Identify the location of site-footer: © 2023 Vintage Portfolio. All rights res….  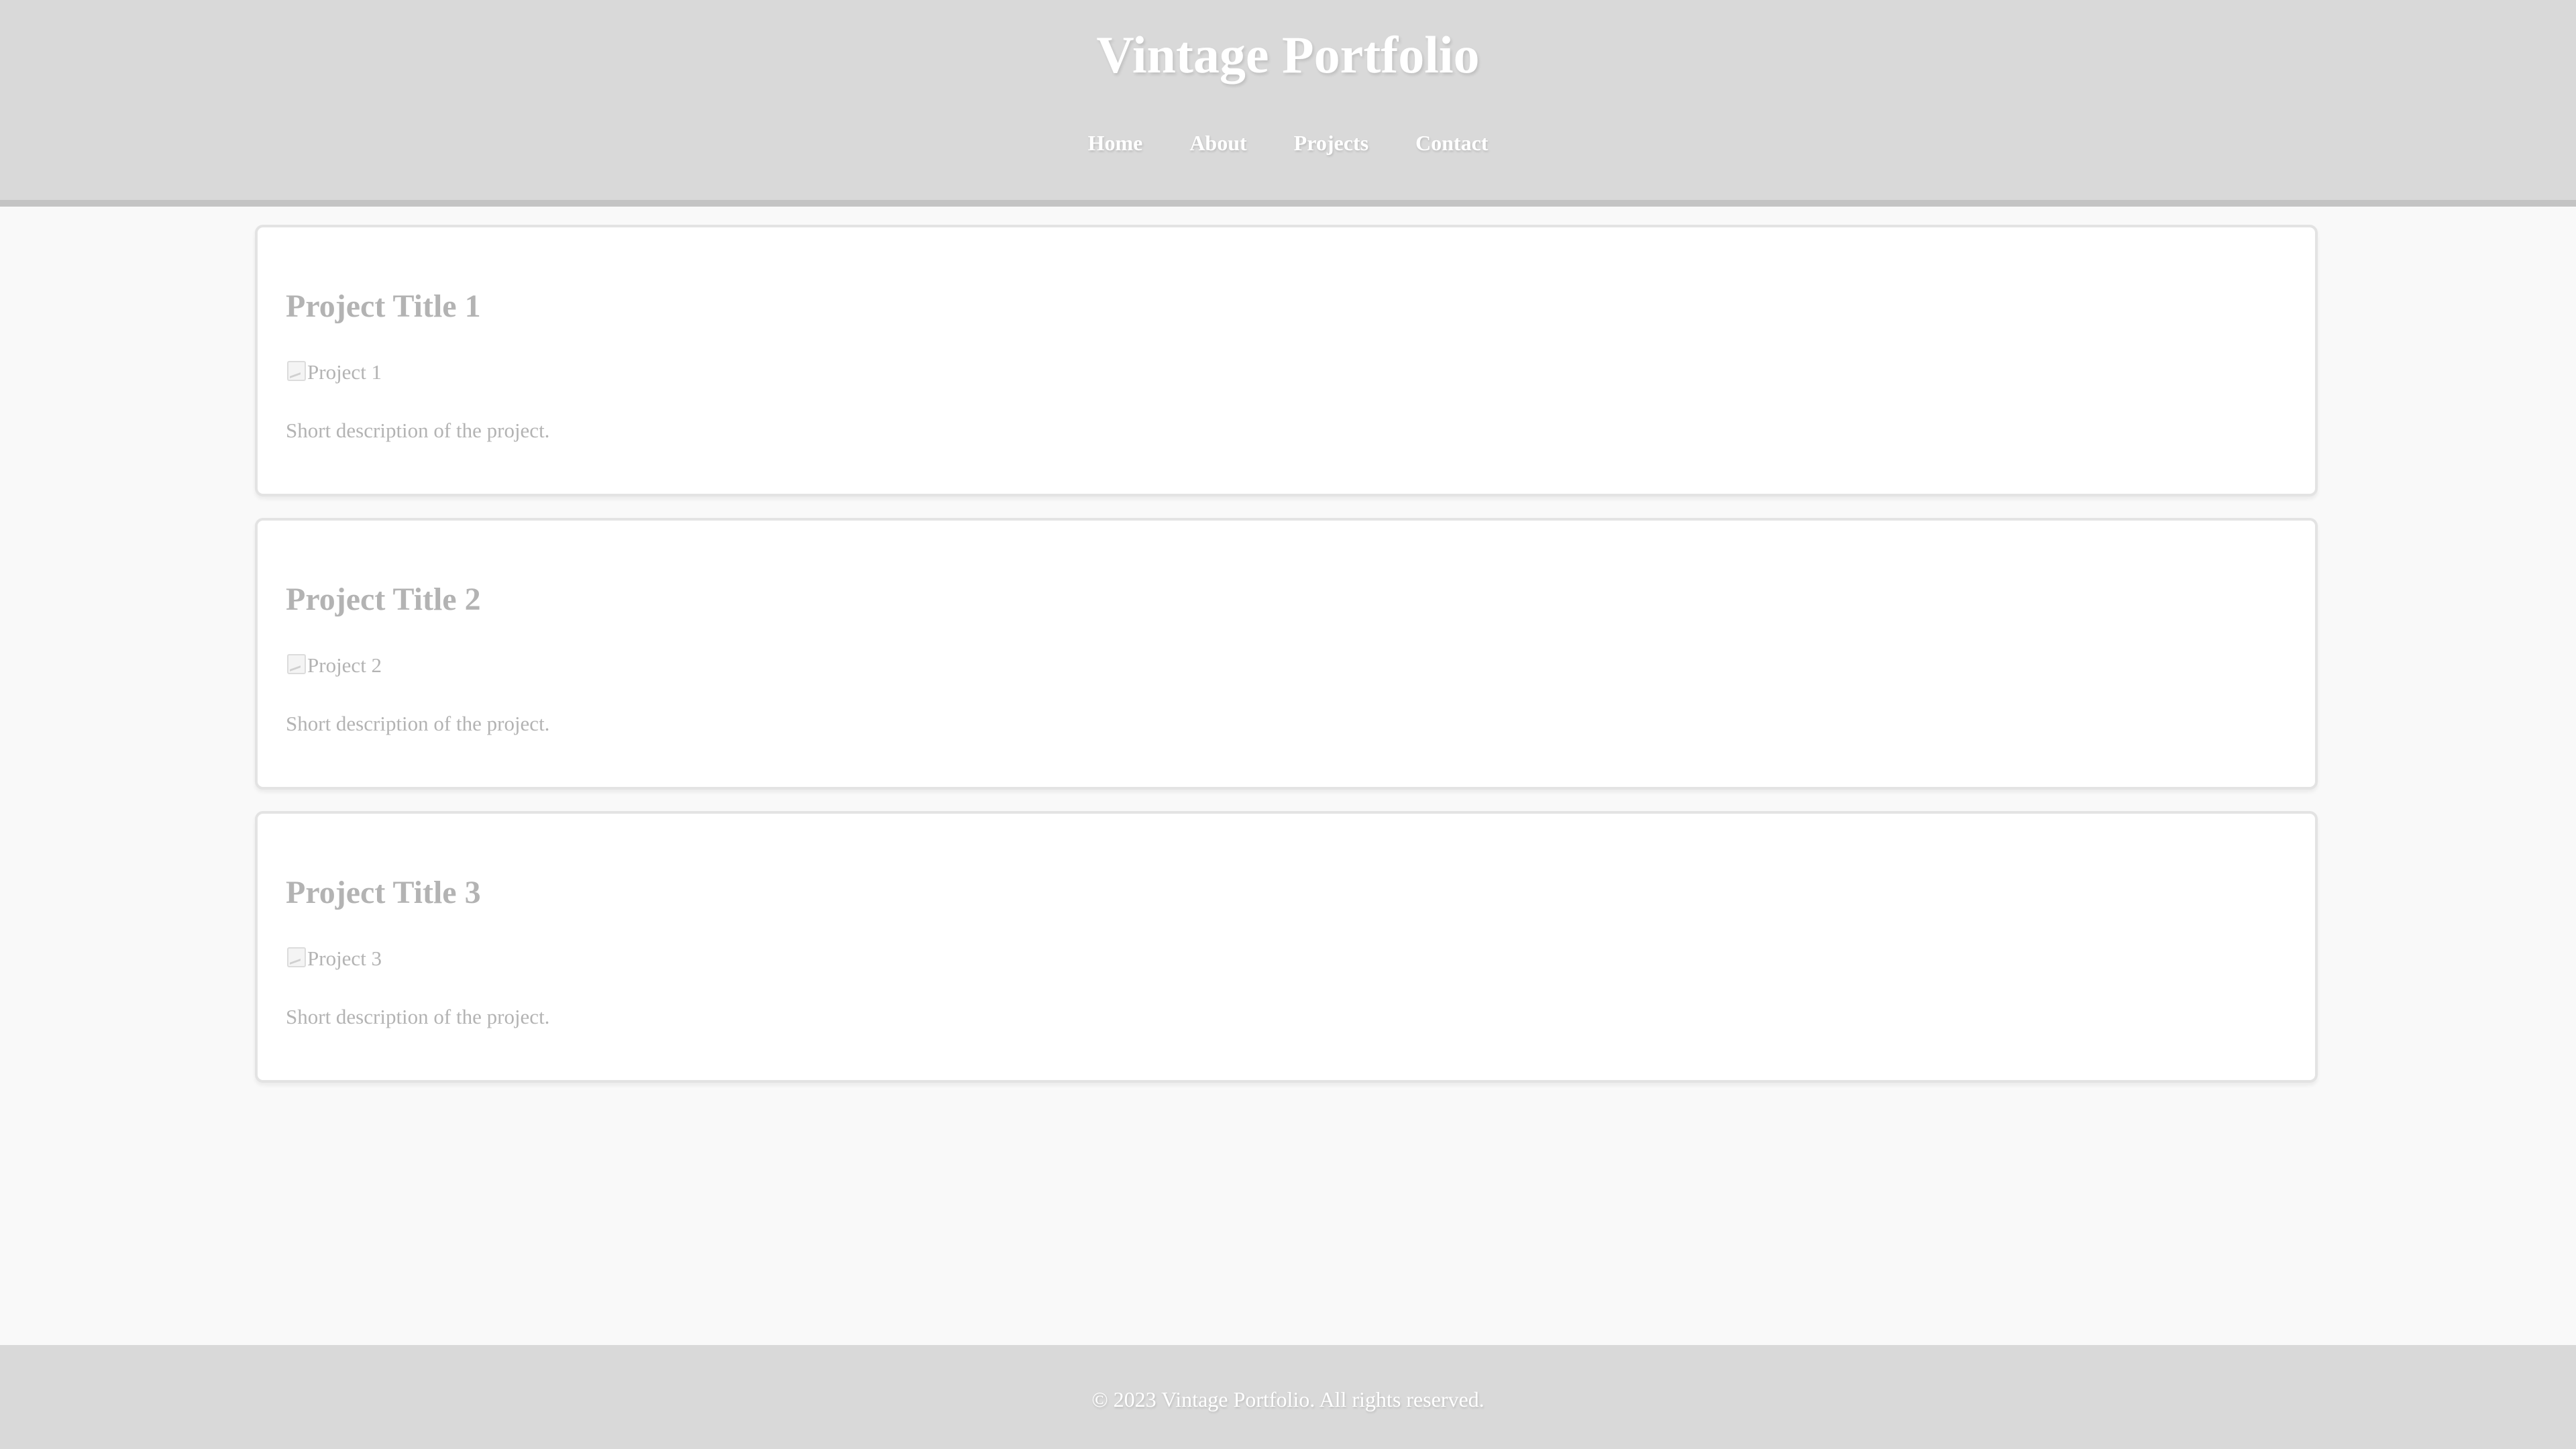
(1288, 1397).